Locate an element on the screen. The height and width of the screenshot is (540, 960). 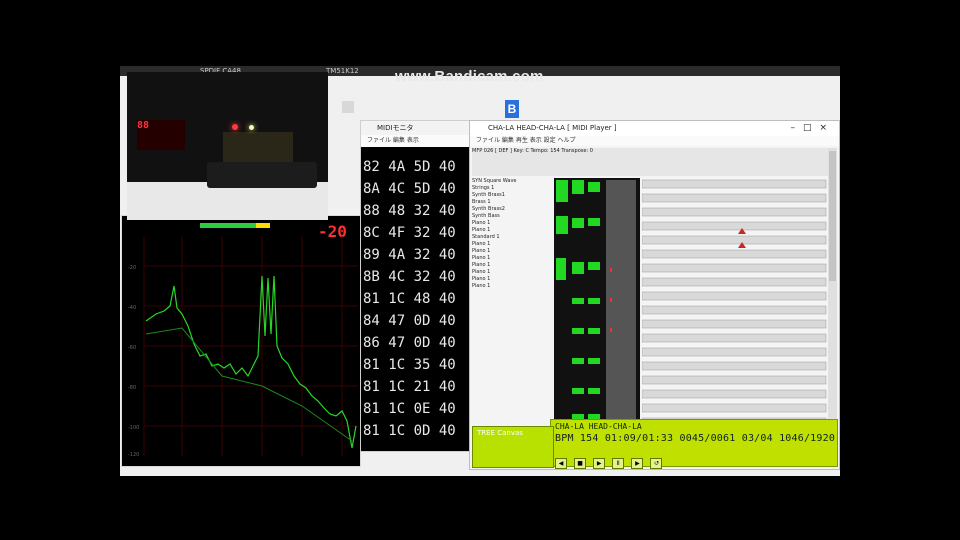
transport-buttons: ◀ ■ ▶ Ⅱ ▶ ↺ is located at coordinates (609, 459).